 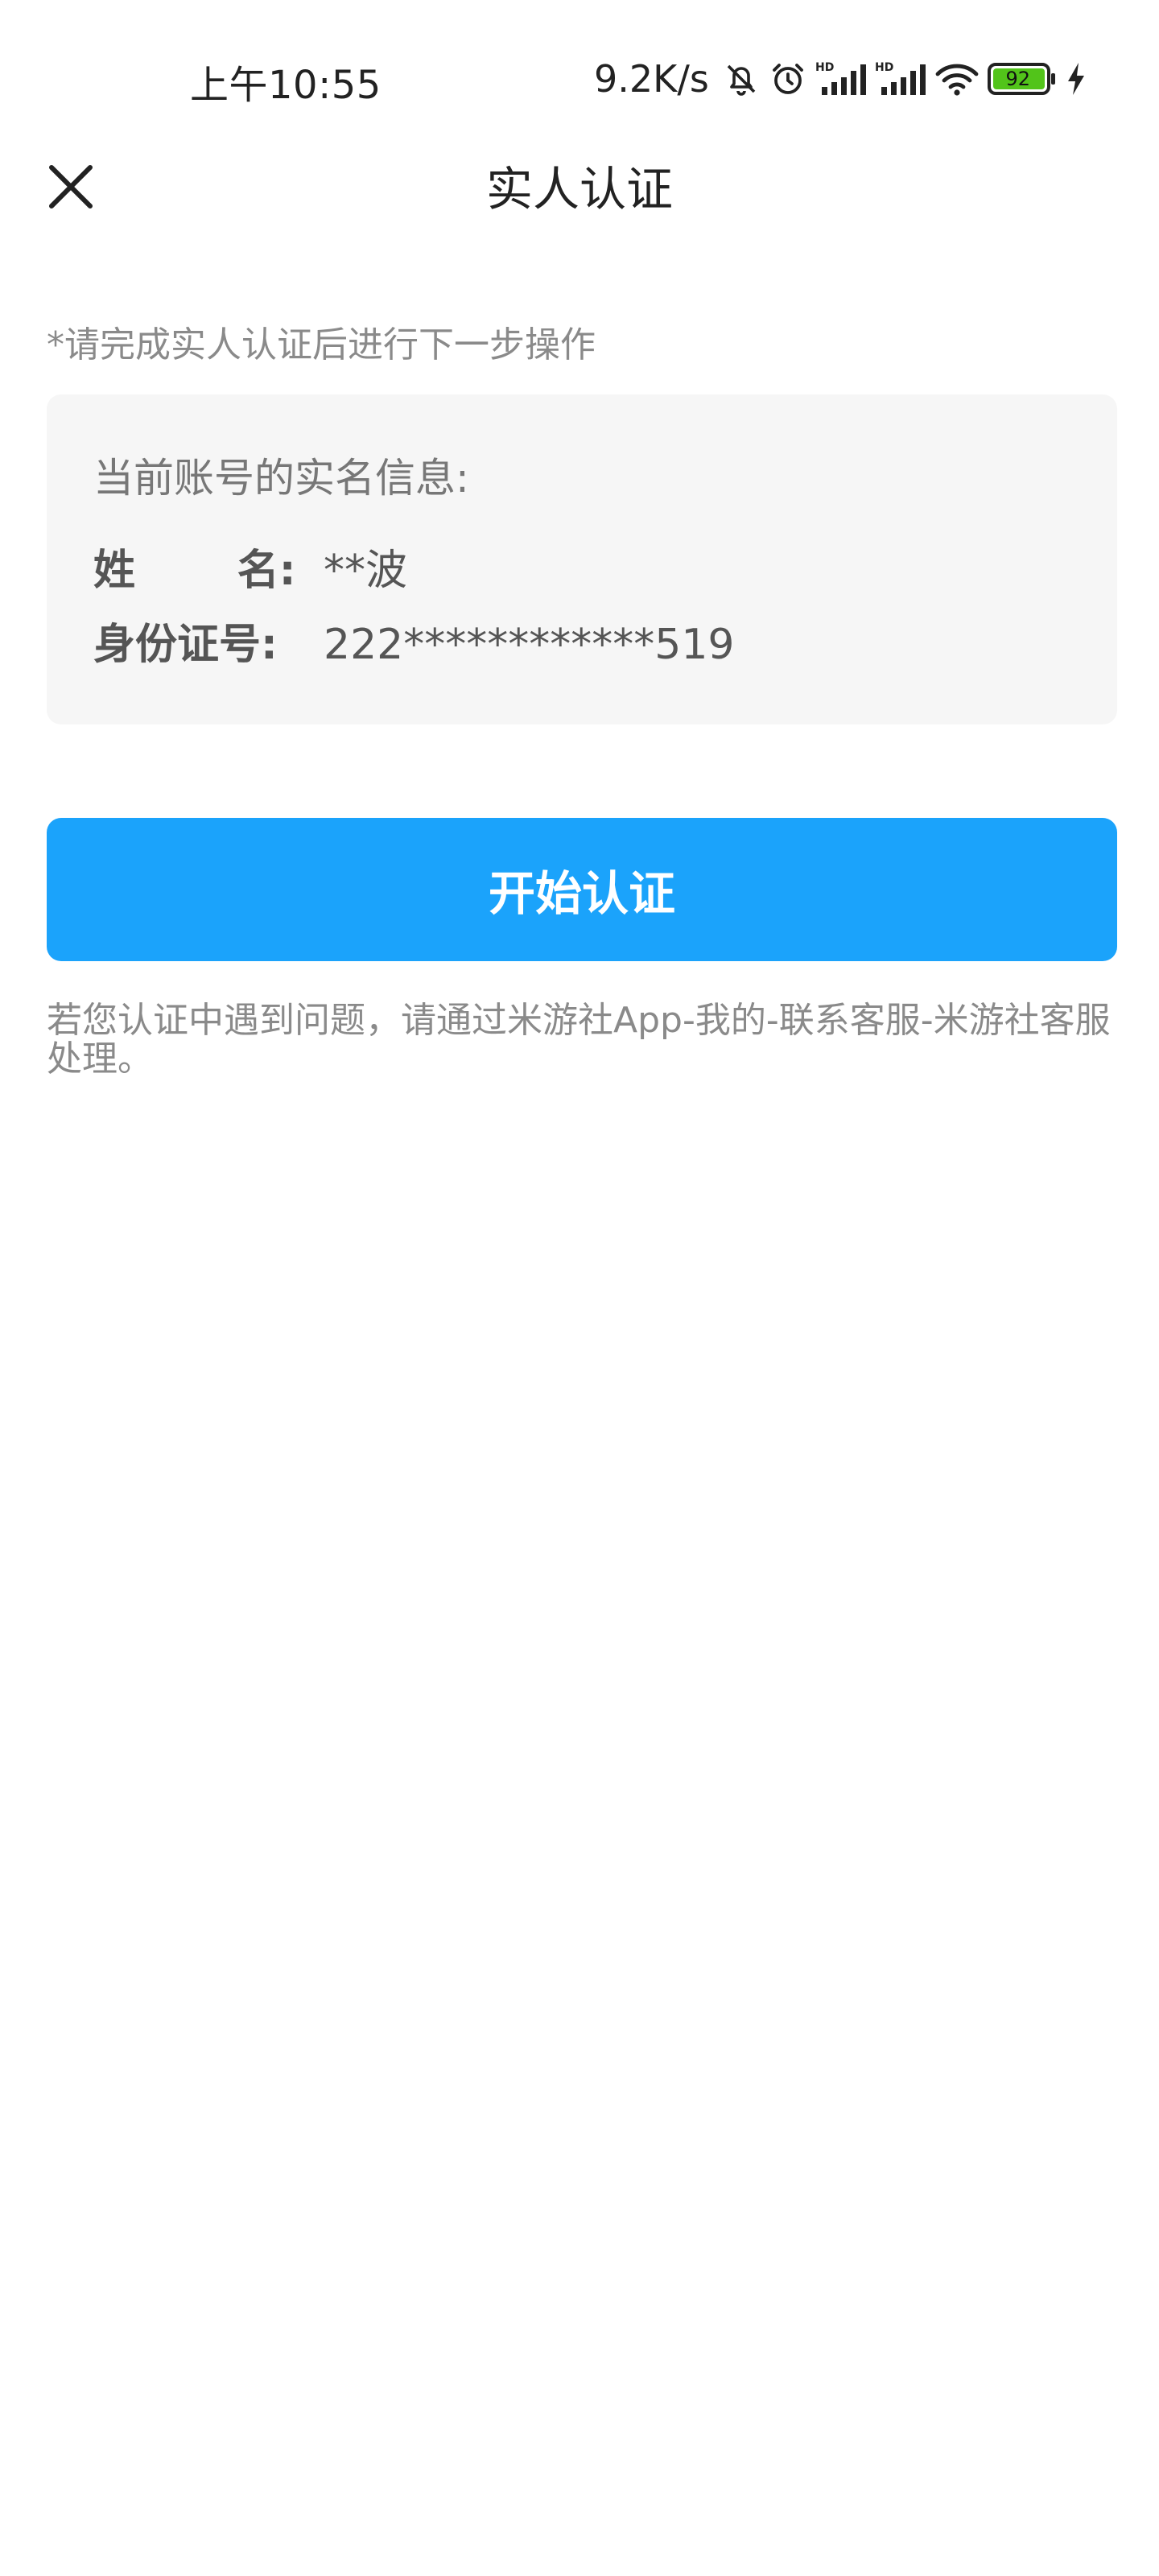 I want to click on status-time: 上午10:55, so click(x=286, y=85).